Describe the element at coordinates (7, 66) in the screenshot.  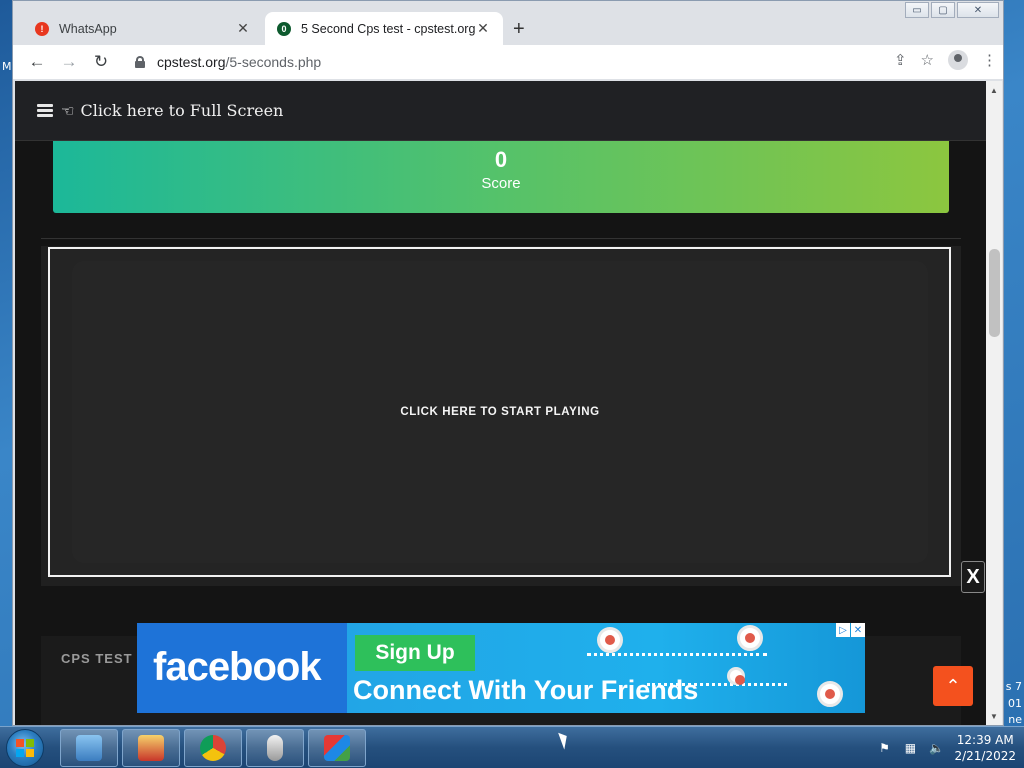
I see `desktop-text: M` at that location.